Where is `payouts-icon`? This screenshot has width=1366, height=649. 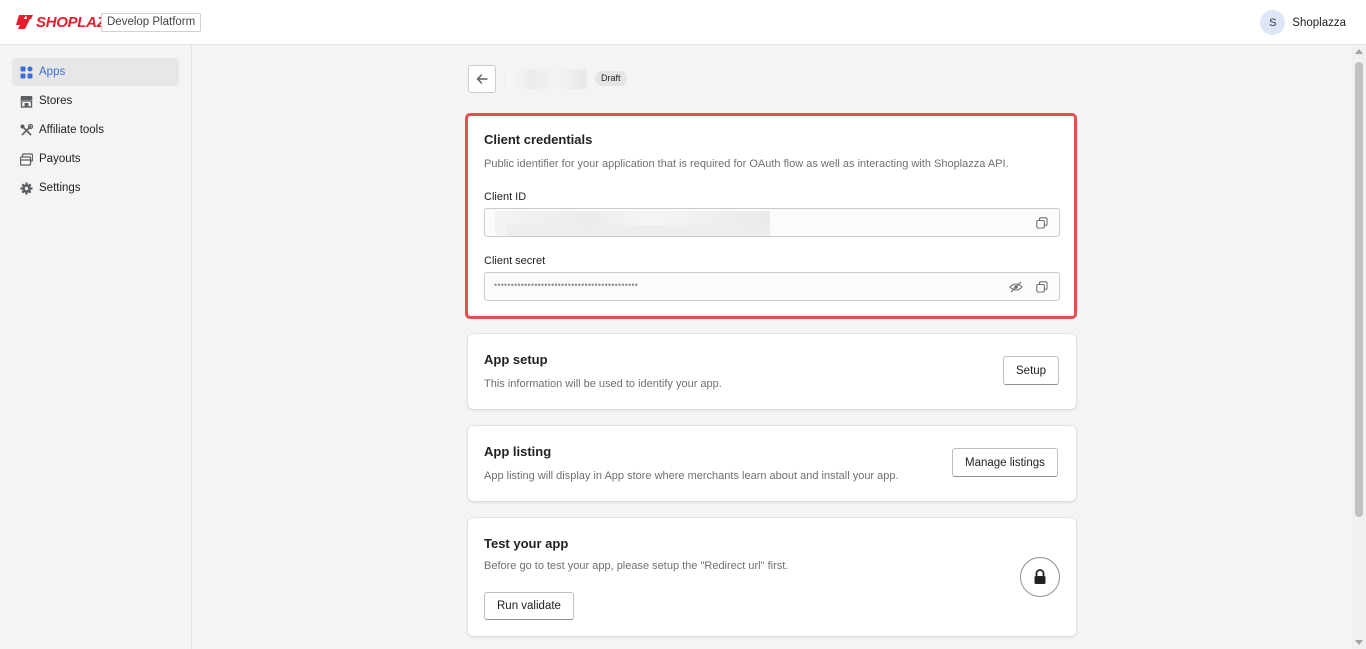
payouts-icon is located at coordinates (26, 159).